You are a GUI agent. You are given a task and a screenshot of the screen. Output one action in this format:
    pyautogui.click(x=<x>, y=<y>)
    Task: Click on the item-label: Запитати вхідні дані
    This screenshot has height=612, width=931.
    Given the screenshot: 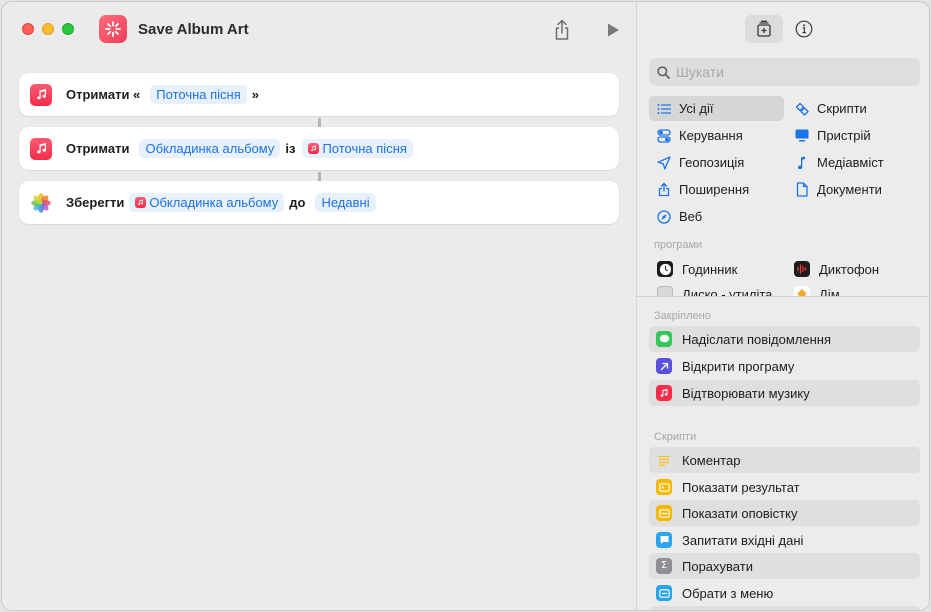 What is the action you would take?
    pyautogui.click(x=743, y=540)
    